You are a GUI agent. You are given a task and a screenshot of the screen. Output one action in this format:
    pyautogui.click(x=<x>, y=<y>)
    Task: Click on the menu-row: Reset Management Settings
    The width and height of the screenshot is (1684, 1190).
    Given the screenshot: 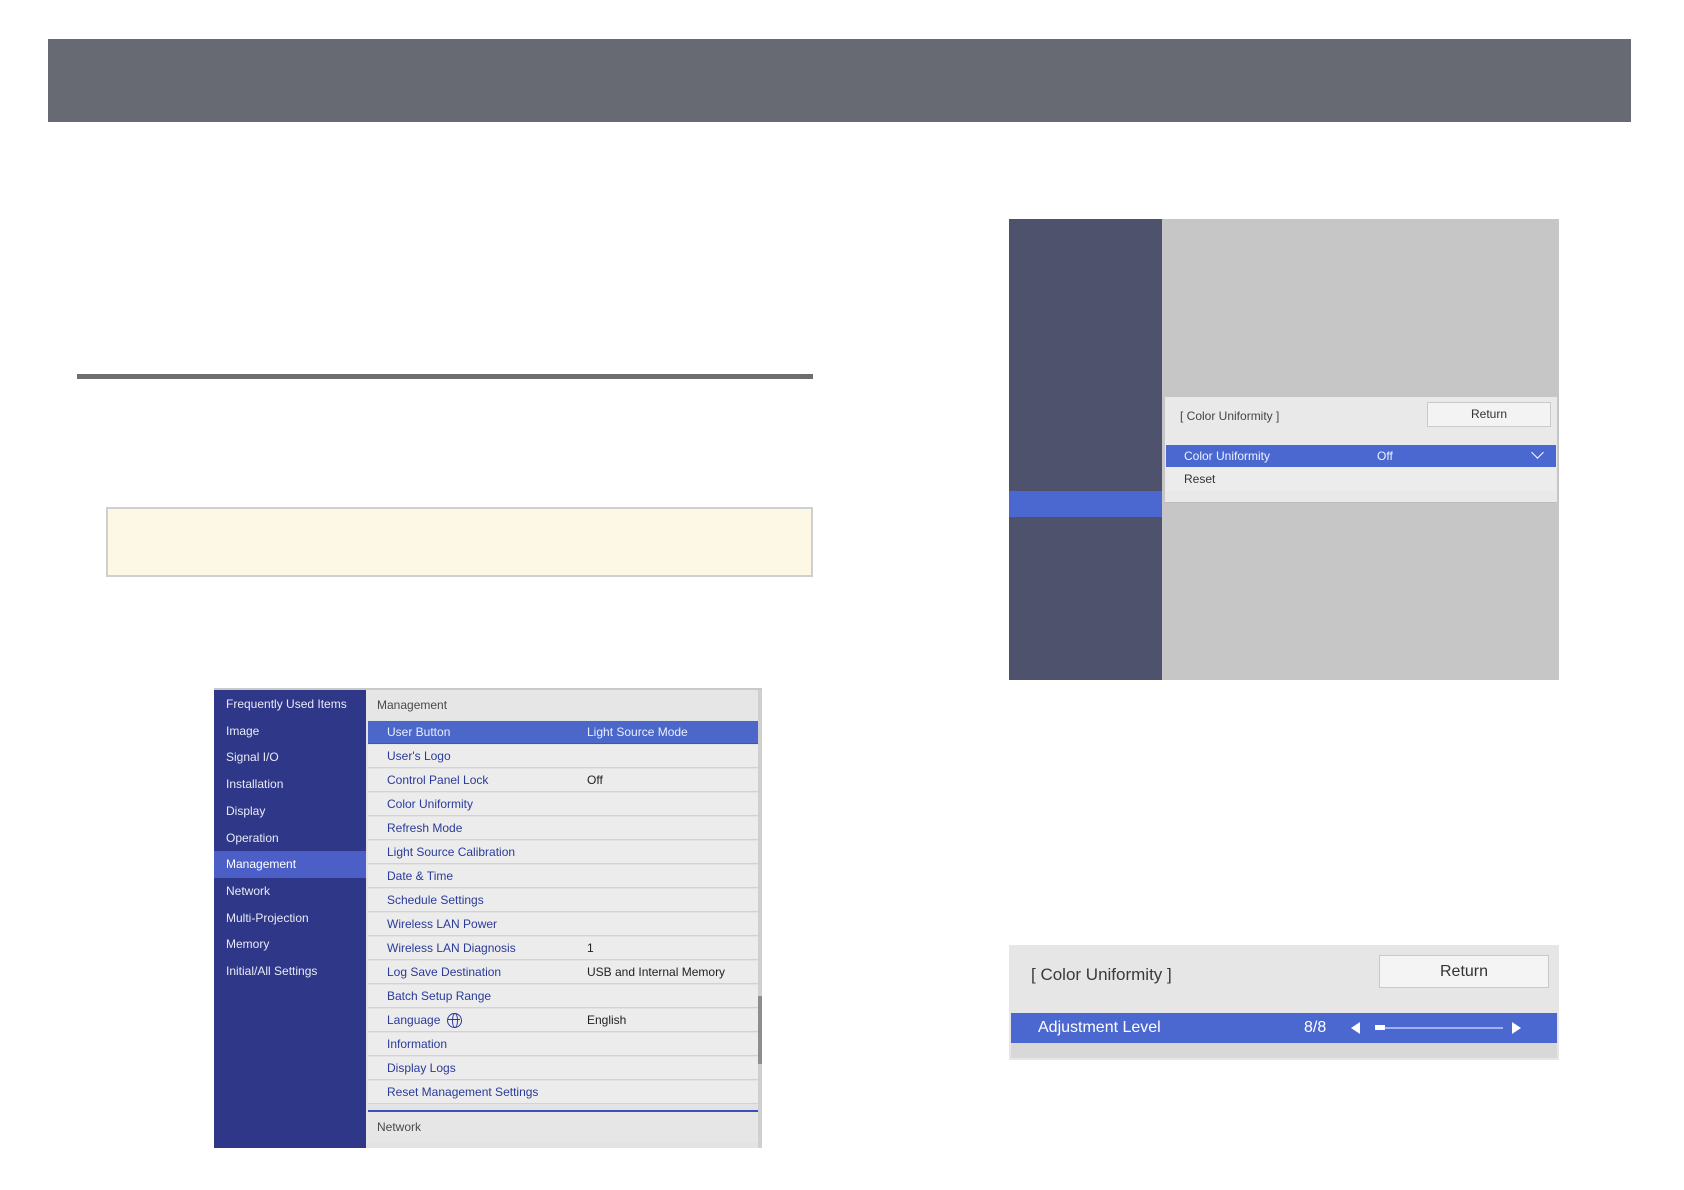 What is the action you would take?
    pyautogui.click(x=563, y=1092)
    